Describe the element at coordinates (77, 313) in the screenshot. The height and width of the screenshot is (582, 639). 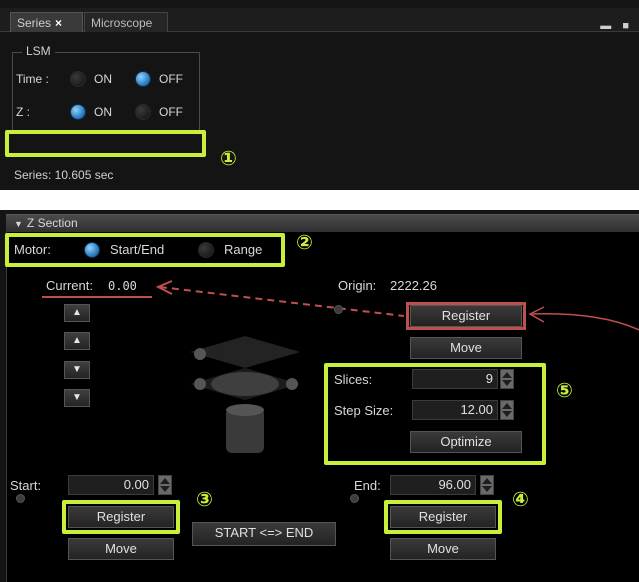
I see `top-up-arrow-icon: ▲` at that location.